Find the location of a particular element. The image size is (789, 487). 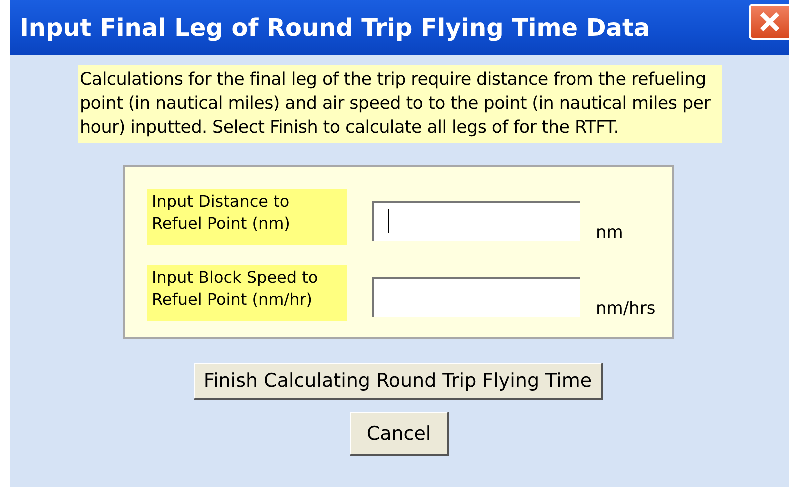

close-icon is located at coordinates (770, 22).